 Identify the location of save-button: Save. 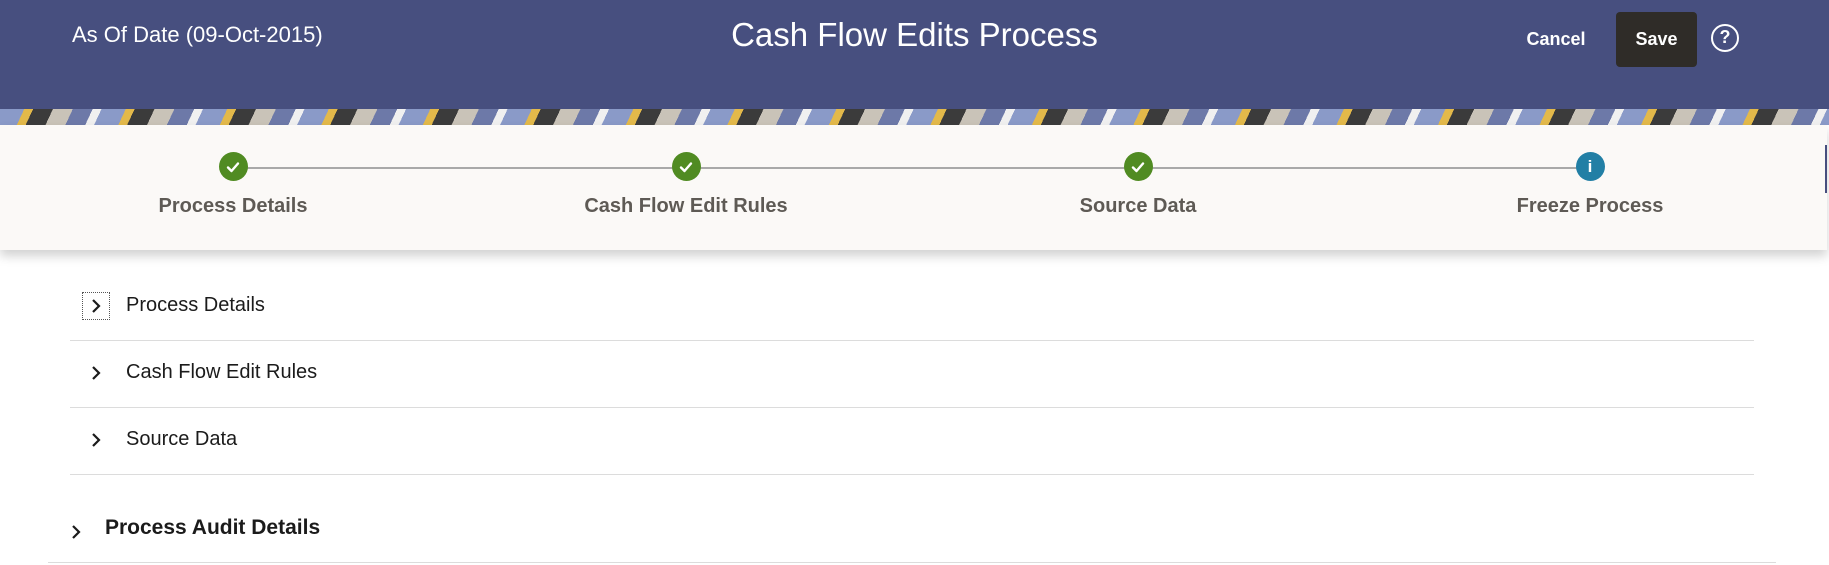
(1656, 39).